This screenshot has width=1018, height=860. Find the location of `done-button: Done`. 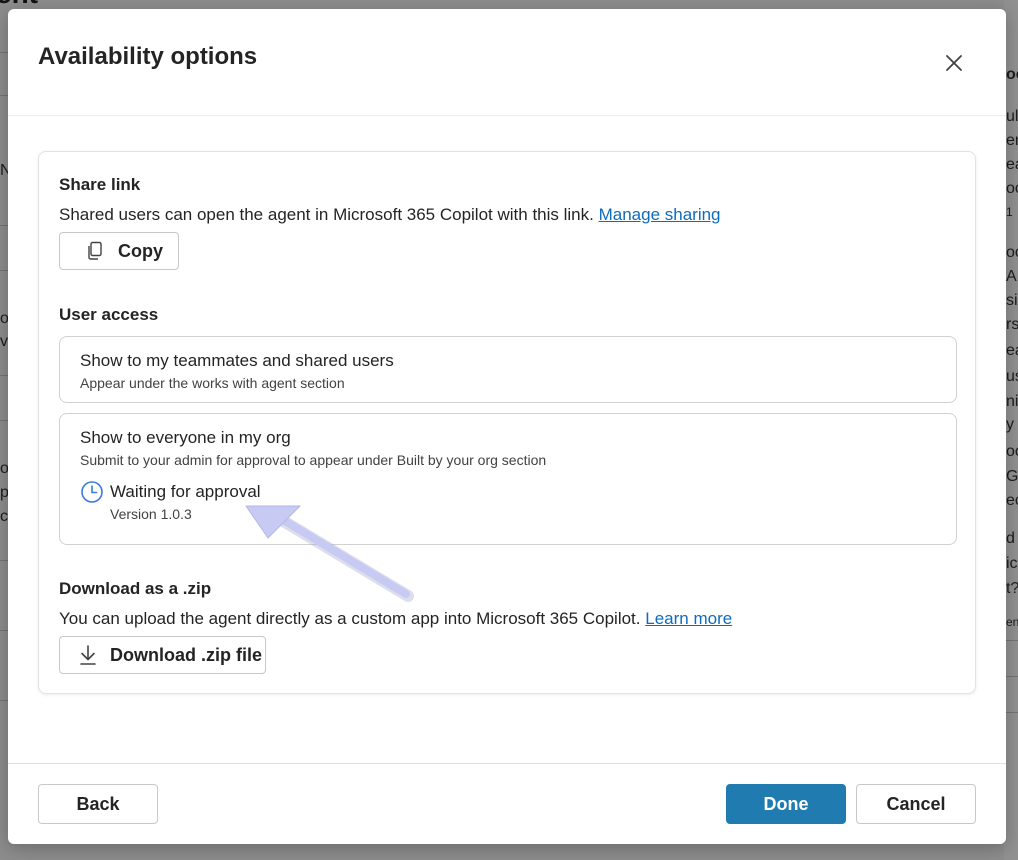

done-button: Done is located at coordinates (786, 804).